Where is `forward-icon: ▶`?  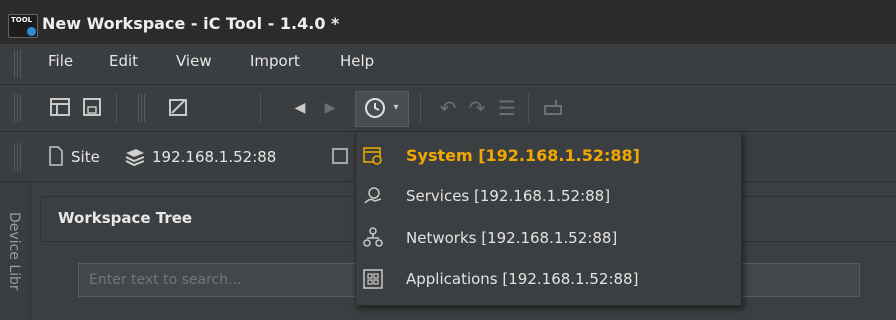 forward-icon: ▶ is located at coordinates (330, 108).